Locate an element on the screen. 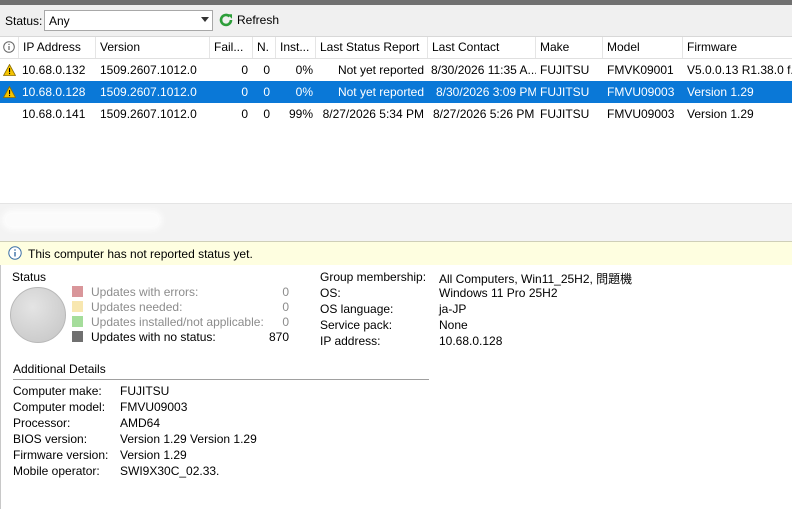 The height and width of the screenshot is (509, 792). detail-value-model: FMVU09003 is located at coordinates (154, 407).